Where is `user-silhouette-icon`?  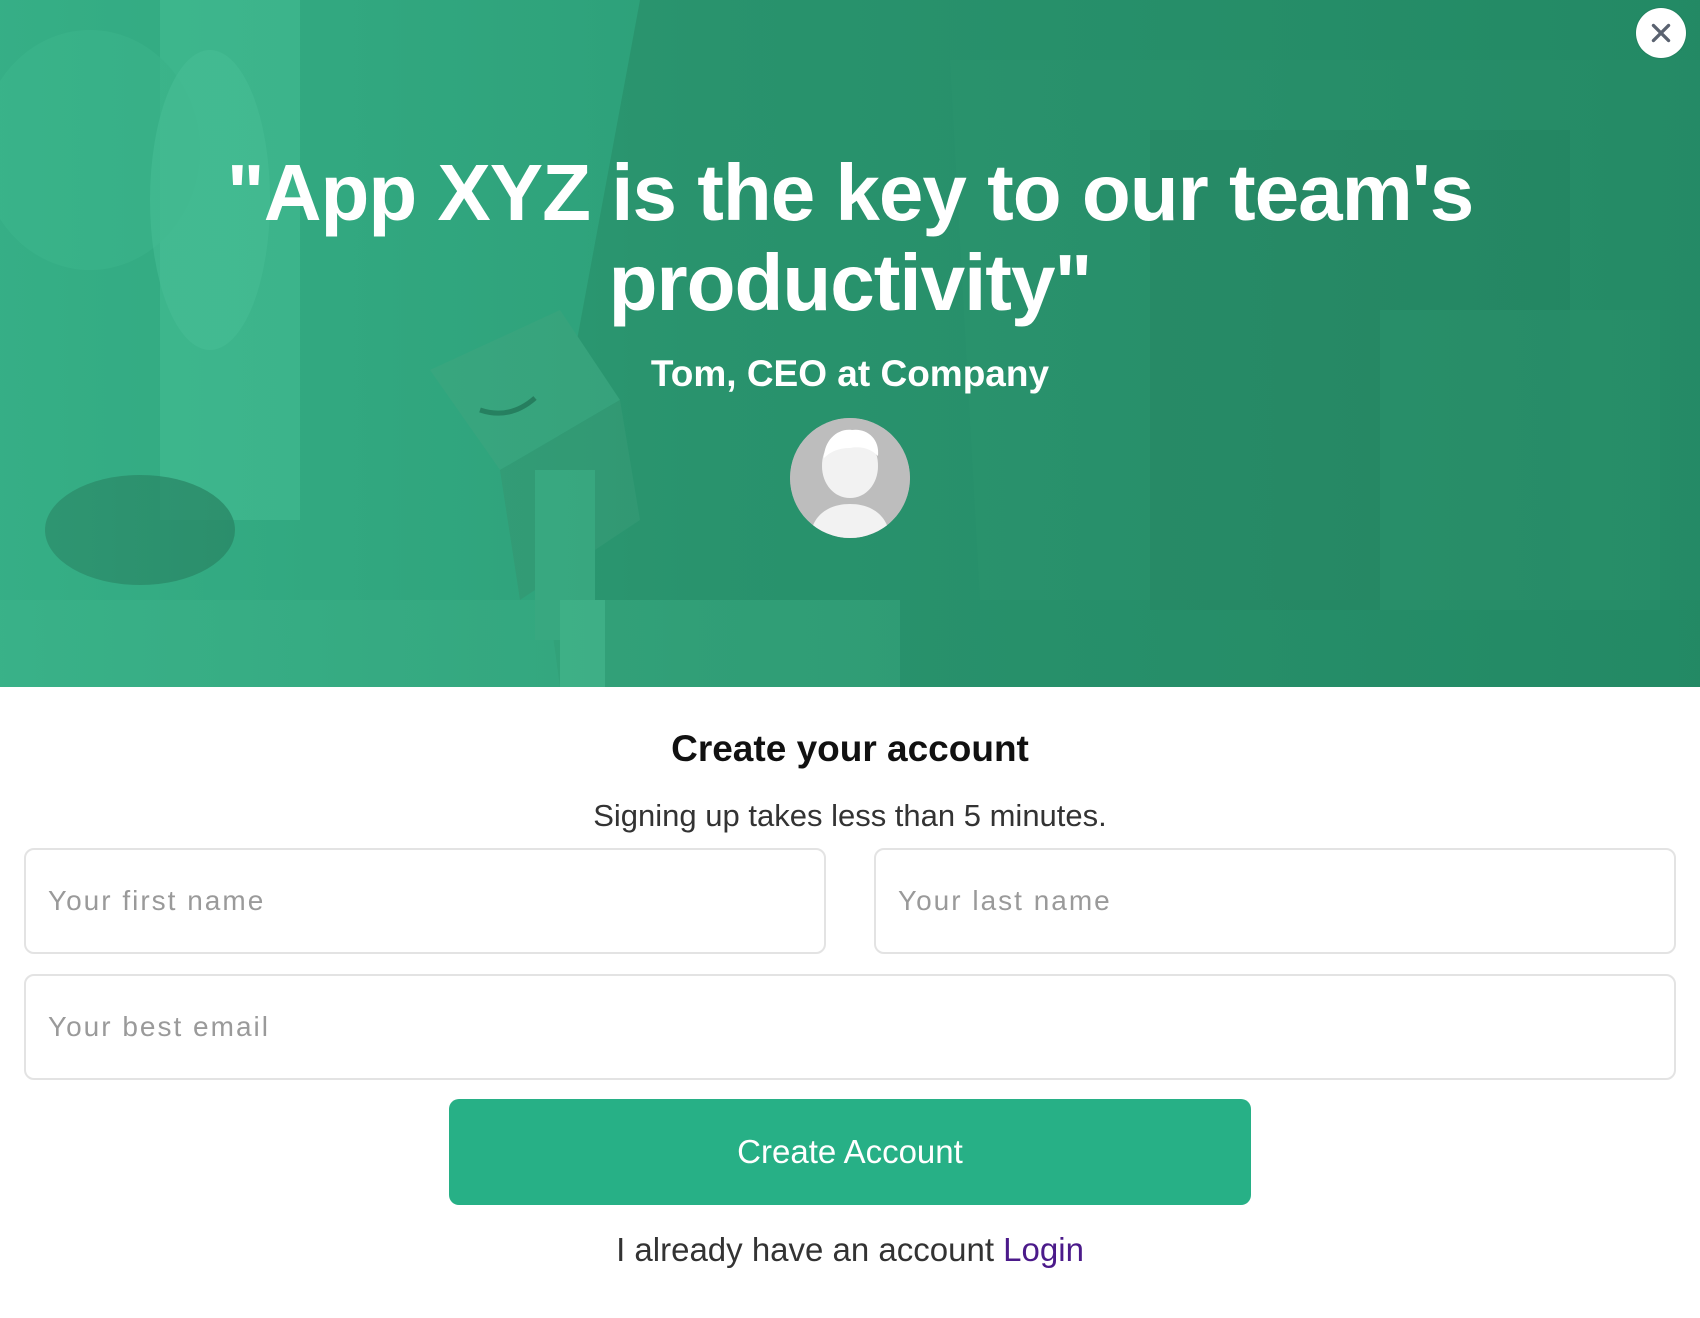
user-silhouette-icon is located at coordinates (850, 478).